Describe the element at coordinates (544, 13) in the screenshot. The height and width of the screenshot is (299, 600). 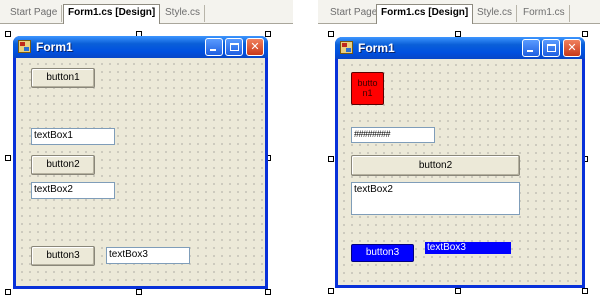
I see `tab-form1-cs: Form1.cs` at that location.